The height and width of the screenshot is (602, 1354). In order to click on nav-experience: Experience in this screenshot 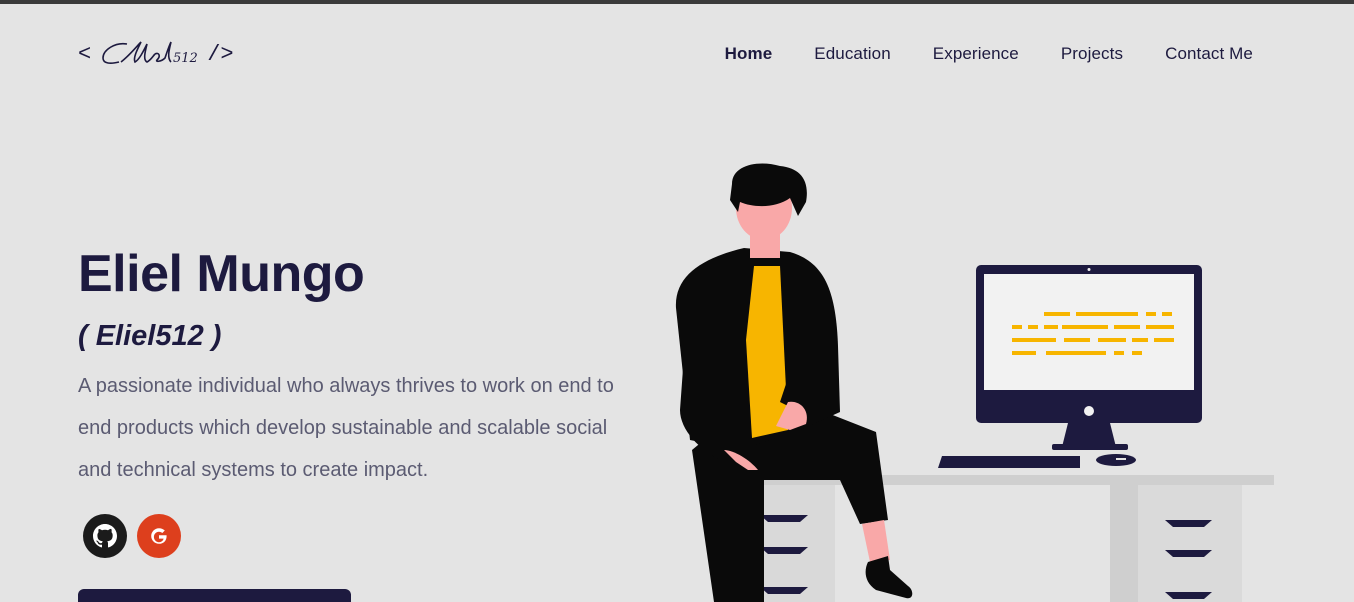, I will do `click(976, 54)`.